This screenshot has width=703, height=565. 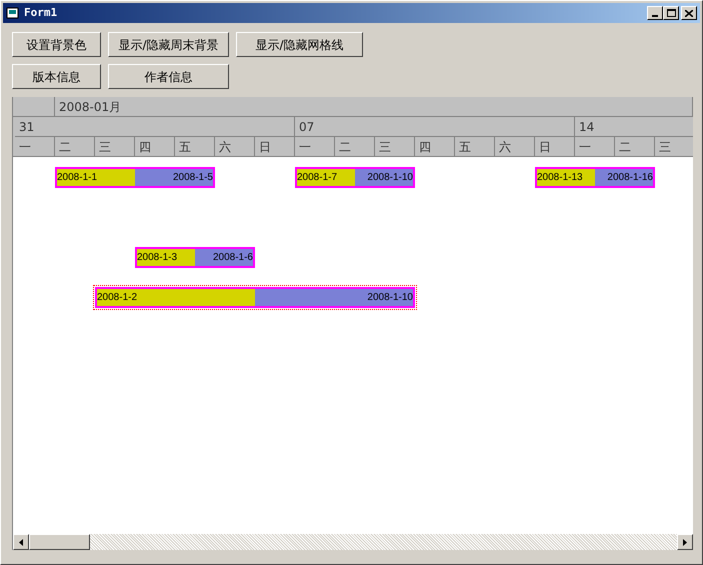 What do you see at coordinates (168, 76) in the screenshot?
I see `form-button: 作者信息` at bounding box center [168, 76].